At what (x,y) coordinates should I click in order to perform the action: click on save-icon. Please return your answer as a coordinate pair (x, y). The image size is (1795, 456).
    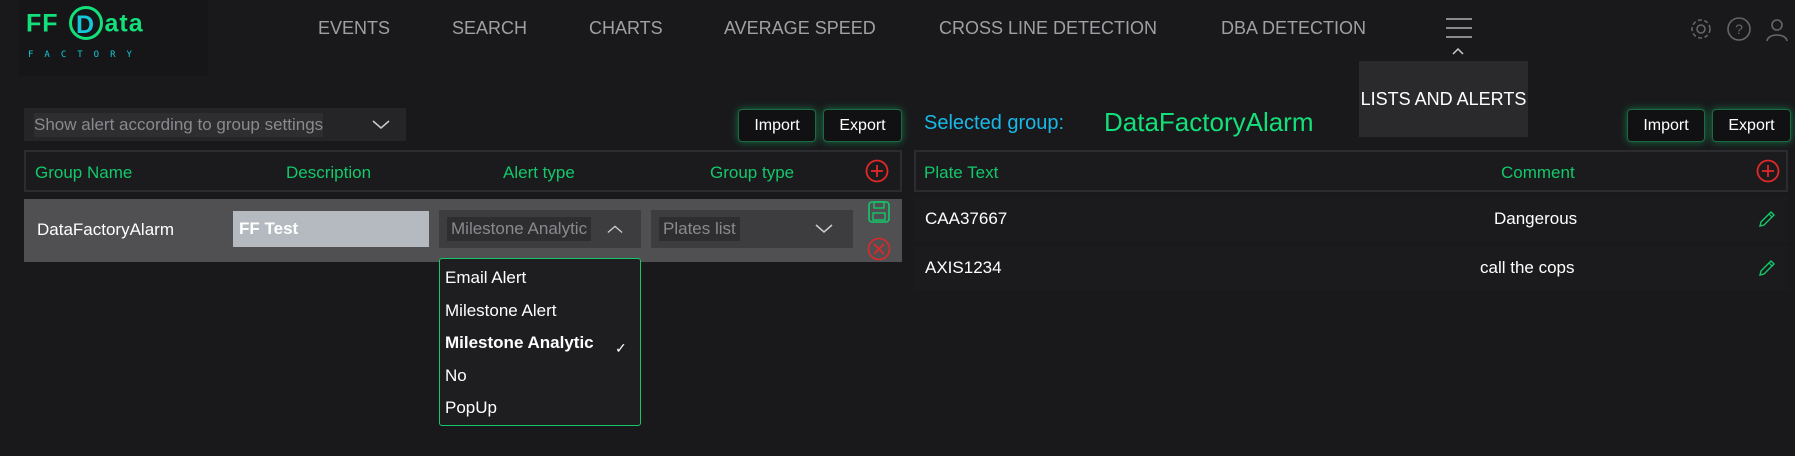
    Looking at the image, I should click on (879, 212).